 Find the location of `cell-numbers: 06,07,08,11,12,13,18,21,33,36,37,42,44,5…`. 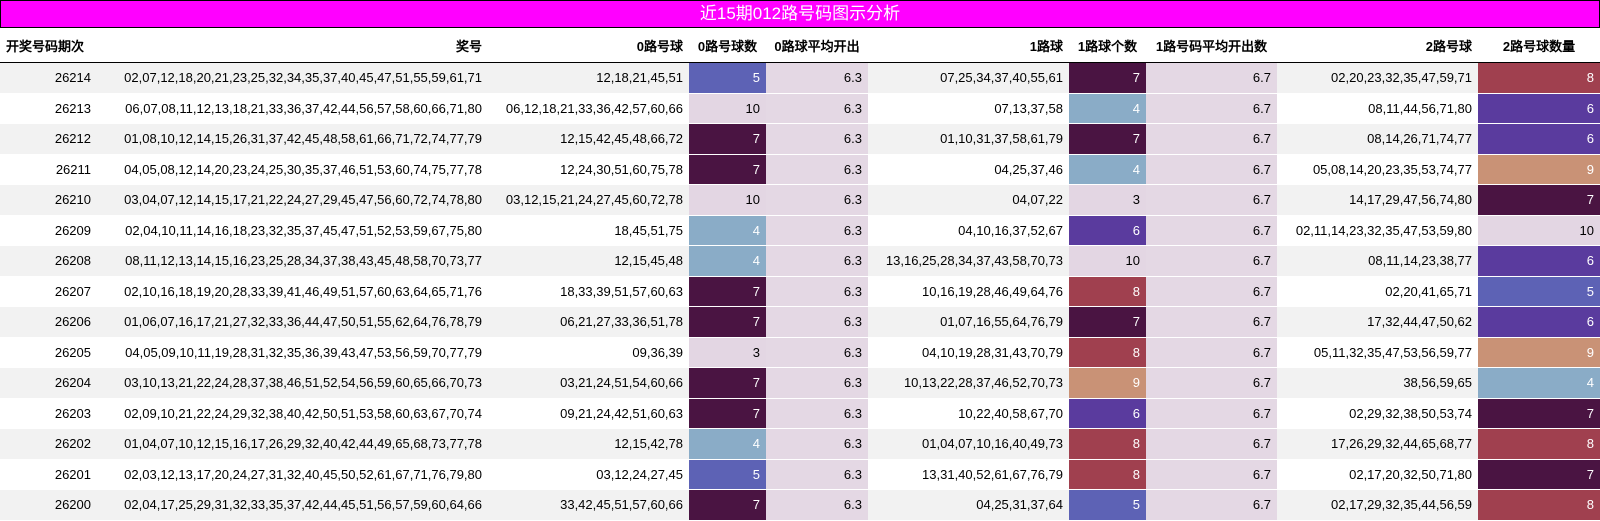

cell-numbers: 06,07,08,11,12,13,18,21,33,36,37,42,44,5… is located at coordinates (292, 108).